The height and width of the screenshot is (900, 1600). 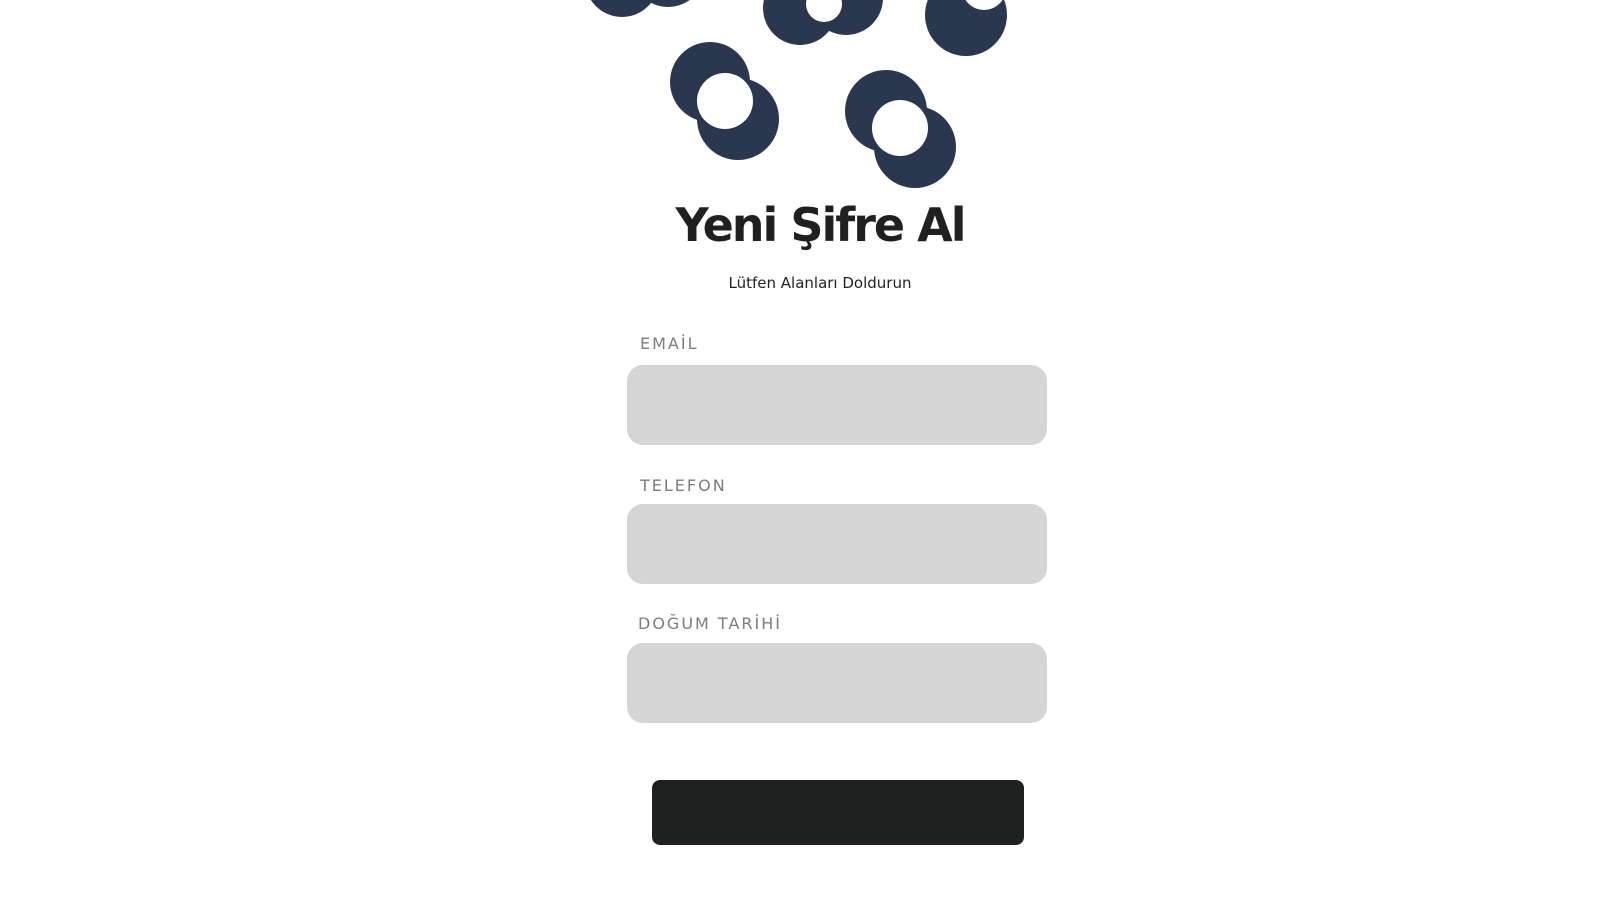 I want to click on submit-button, so click(x=838, y=812).